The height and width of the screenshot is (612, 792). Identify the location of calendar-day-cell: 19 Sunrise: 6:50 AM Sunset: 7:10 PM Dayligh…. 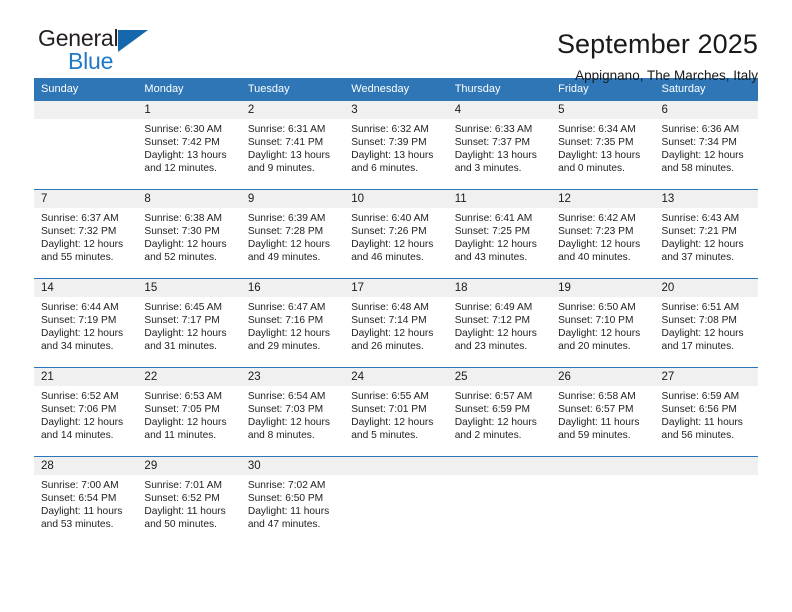
(603, 323).